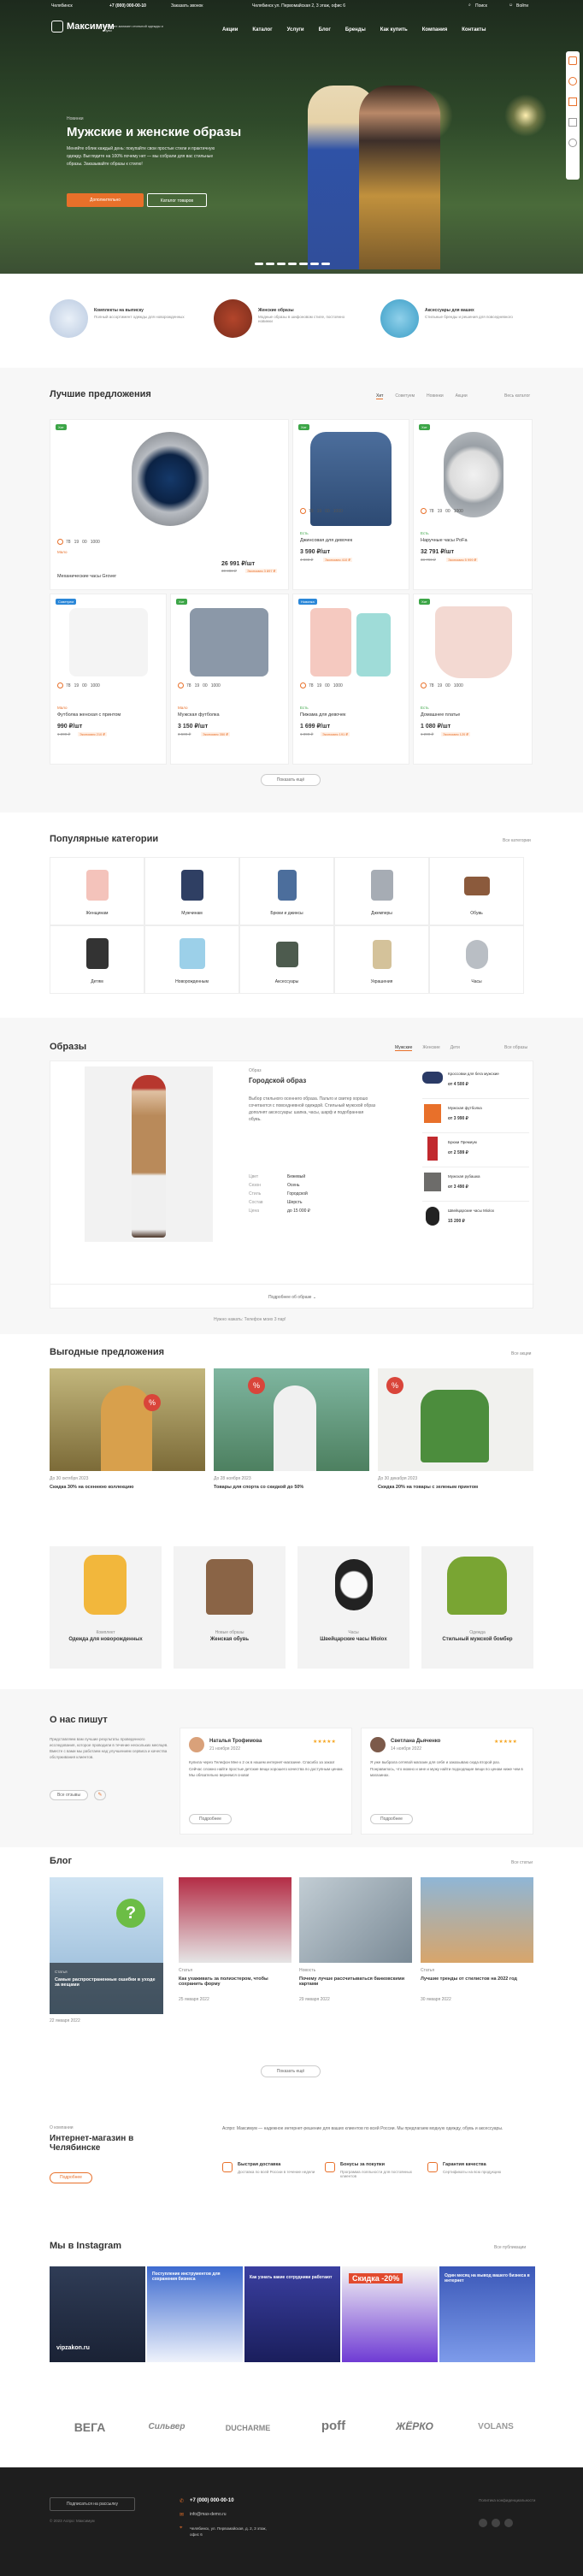  Describe the element at coordinates (390, 2314) in the screenshot. I see `instagram-post-3: Скидка -20%` at that location.